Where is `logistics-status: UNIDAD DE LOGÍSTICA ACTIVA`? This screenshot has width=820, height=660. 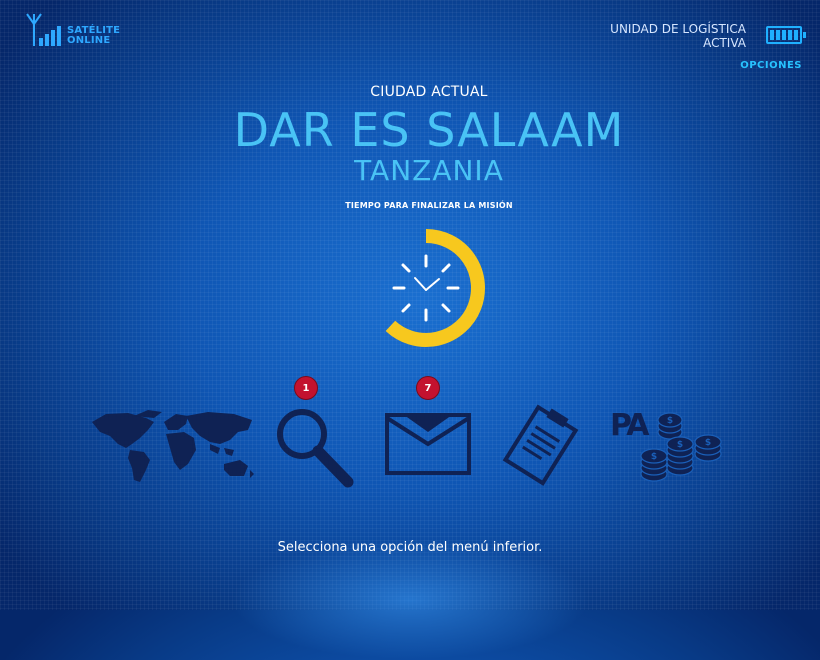
logistics-status: UNIDAD DE LOGÍSTICA ACTIVA is located at coordinates (678, 36).